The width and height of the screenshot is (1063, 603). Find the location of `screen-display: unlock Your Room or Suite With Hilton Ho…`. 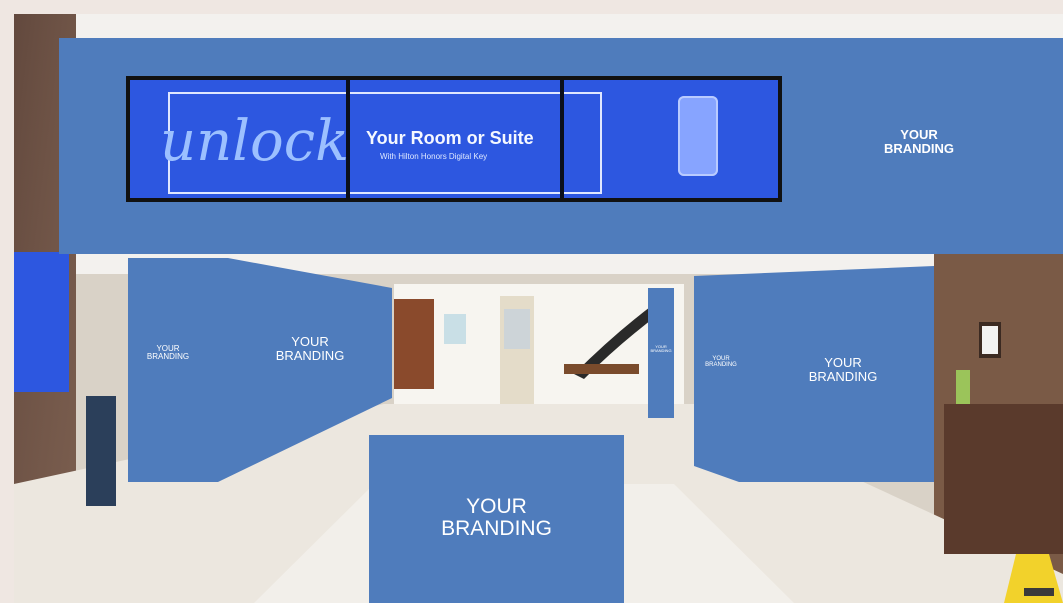

screen-display: unlock Your Room or Suite With Hilton Ho… is located at coordinates (454, 139).